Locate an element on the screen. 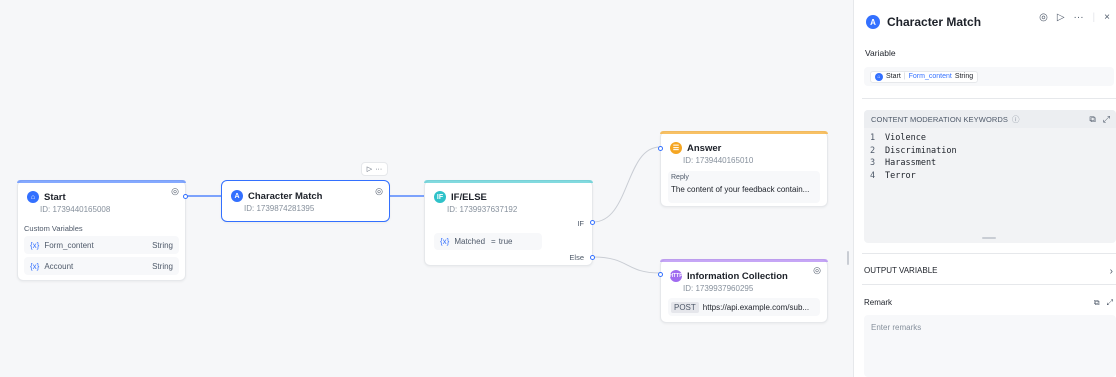 The image size is (1116, 377). start-node-title: Start is located at coordinates (55, 197).